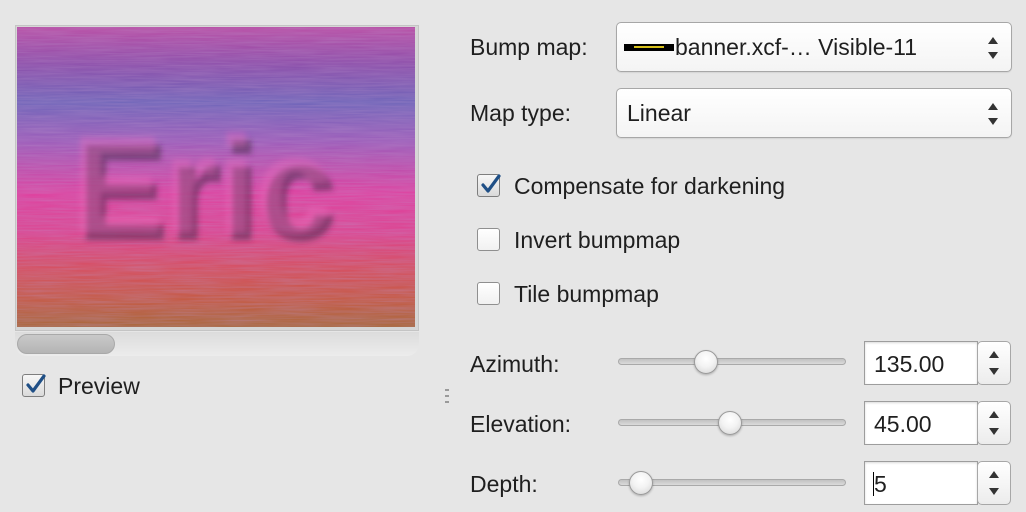  Describe the element at coordinates (520, 113) in the screenshot. I see `map-type-label: Map type:` at that location.